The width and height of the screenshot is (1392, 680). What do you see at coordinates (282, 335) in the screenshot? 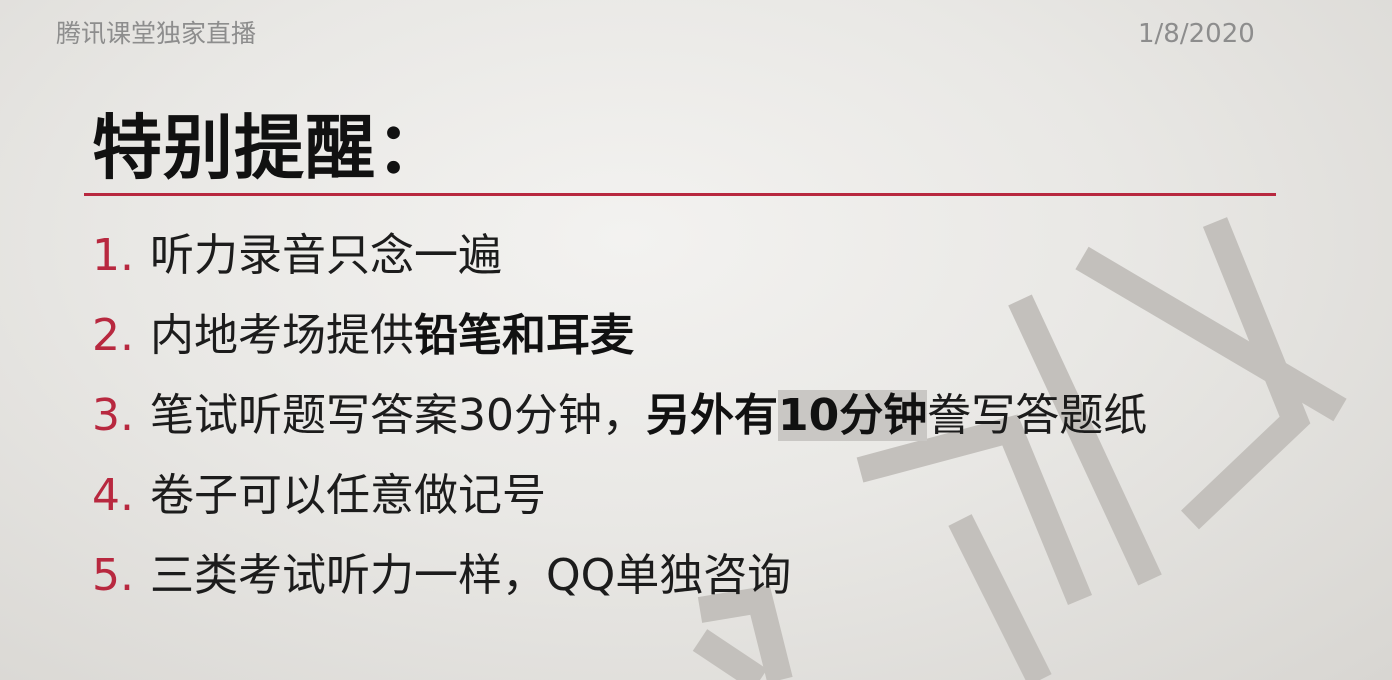
I see `item-text: 内地考场提供` at bounding box center [282, 335].